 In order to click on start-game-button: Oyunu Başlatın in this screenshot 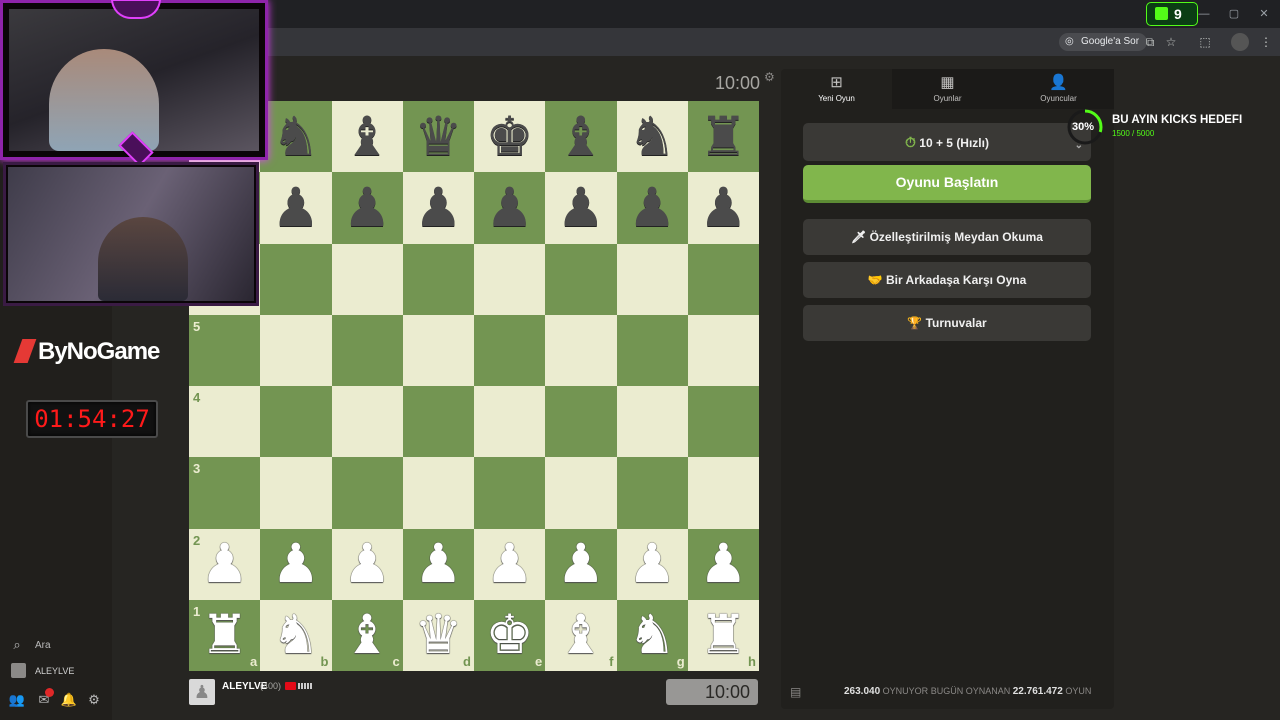, I will do `click(947, 184)`.